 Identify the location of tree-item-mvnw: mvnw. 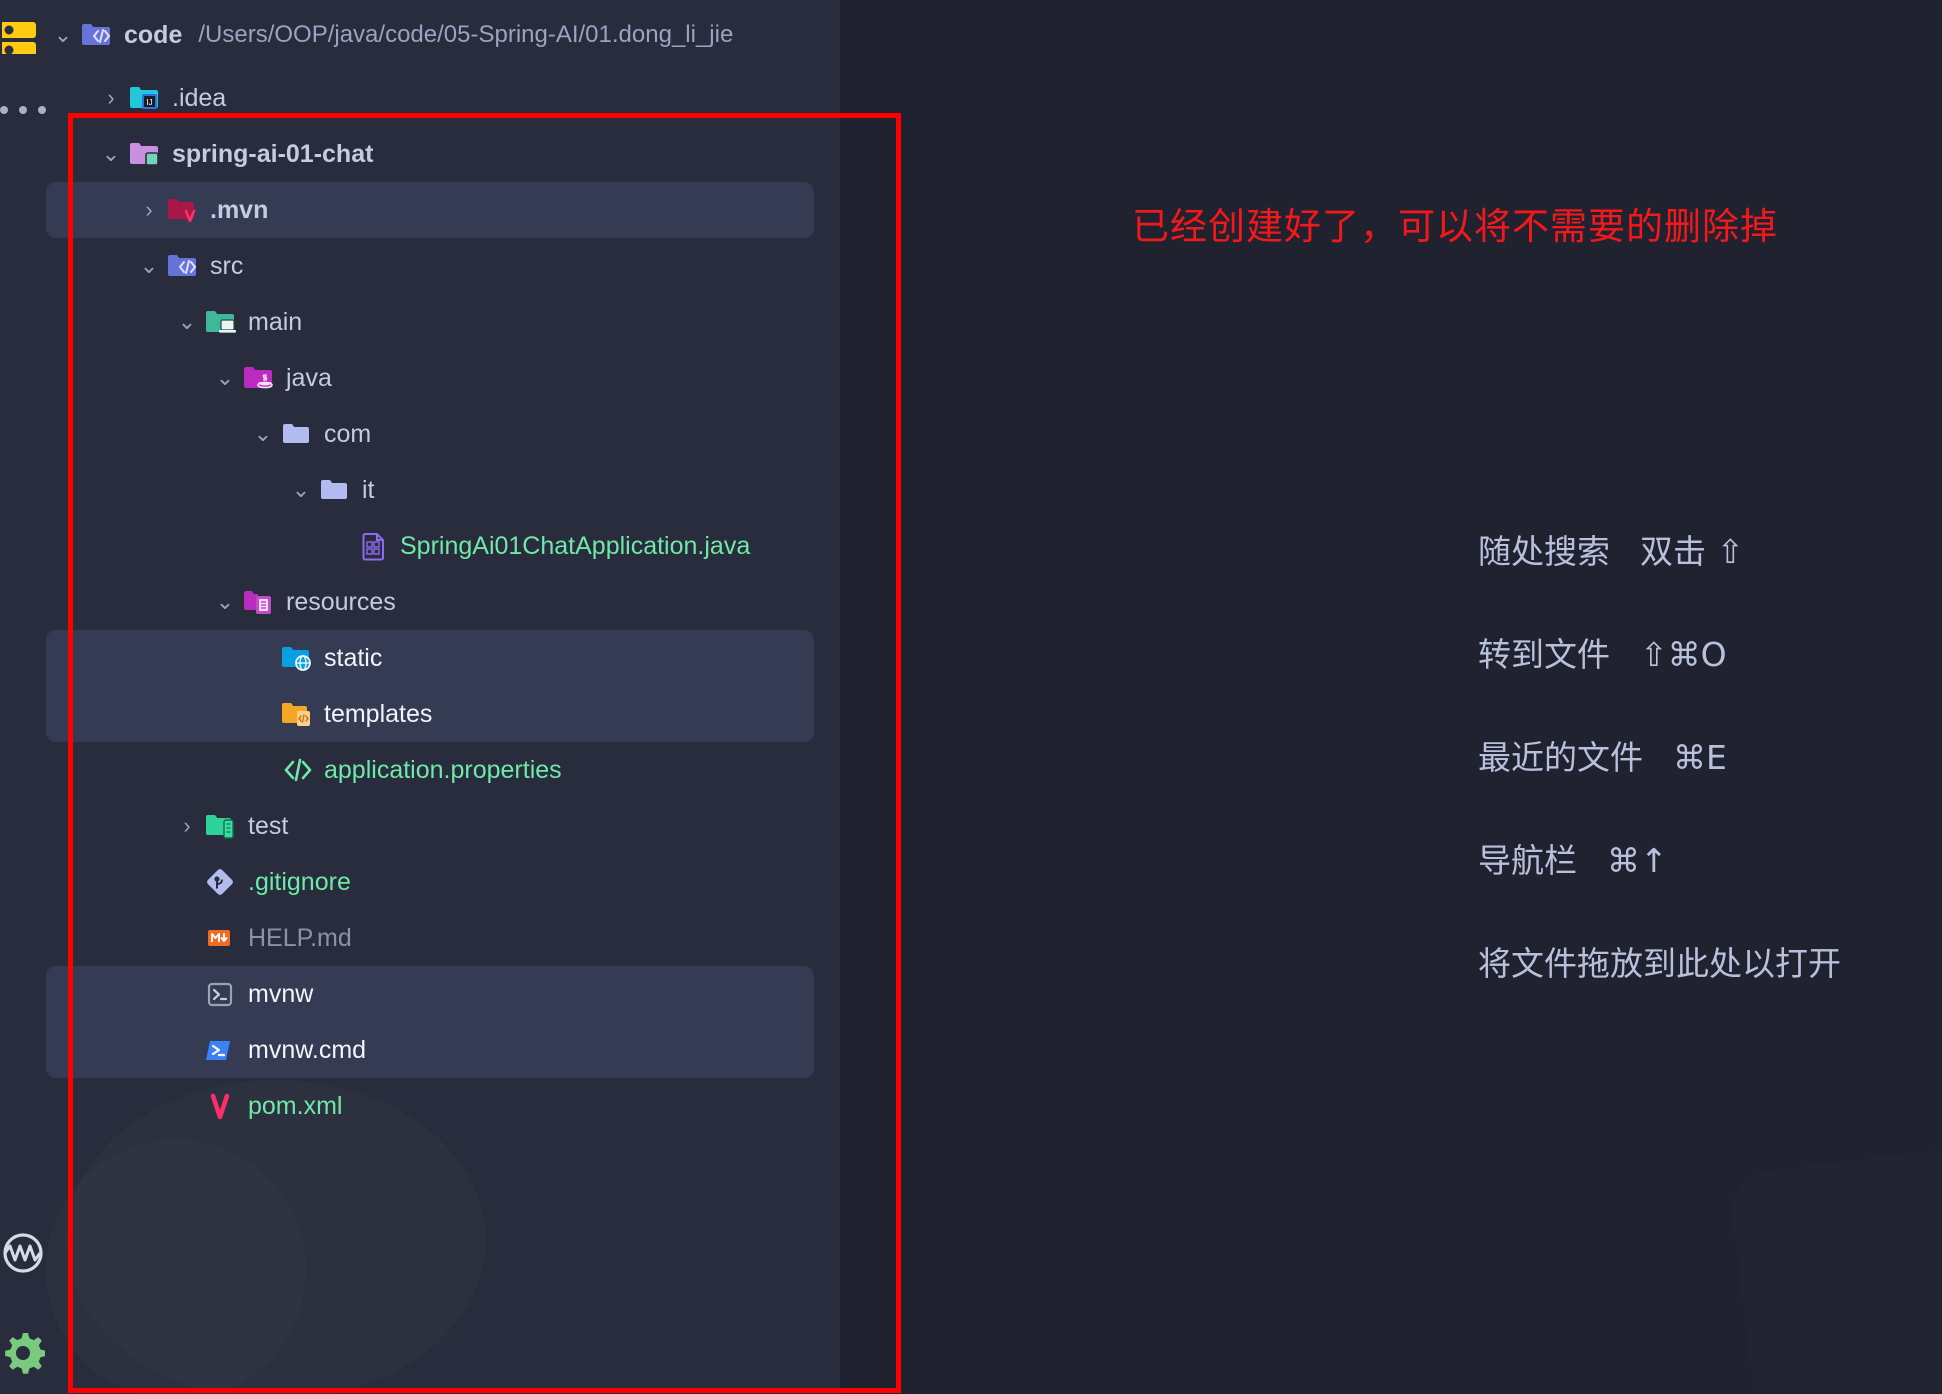
(430, 994).